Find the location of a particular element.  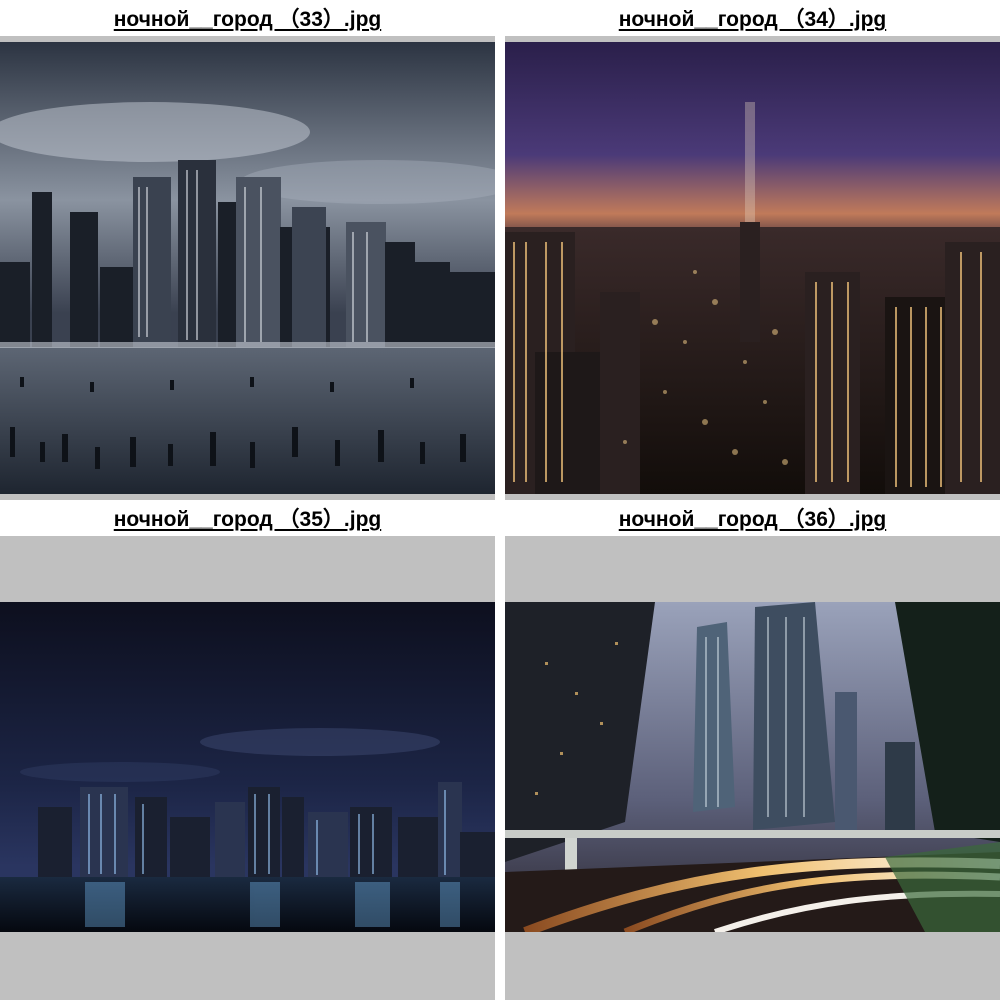

file-name-link: ночной__город （35）.jpg is located at coordinates (247, 518).